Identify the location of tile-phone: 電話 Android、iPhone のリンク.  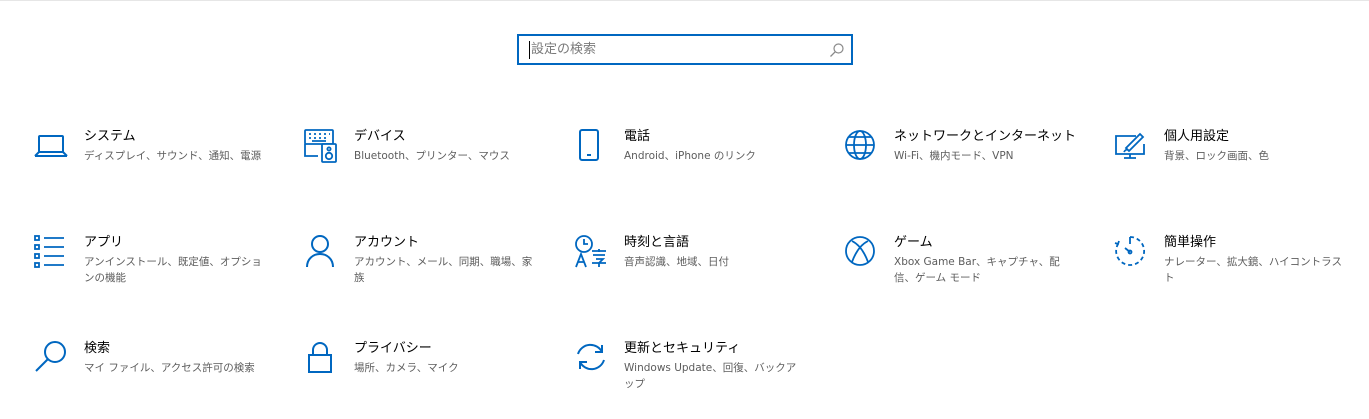
(694, 163).